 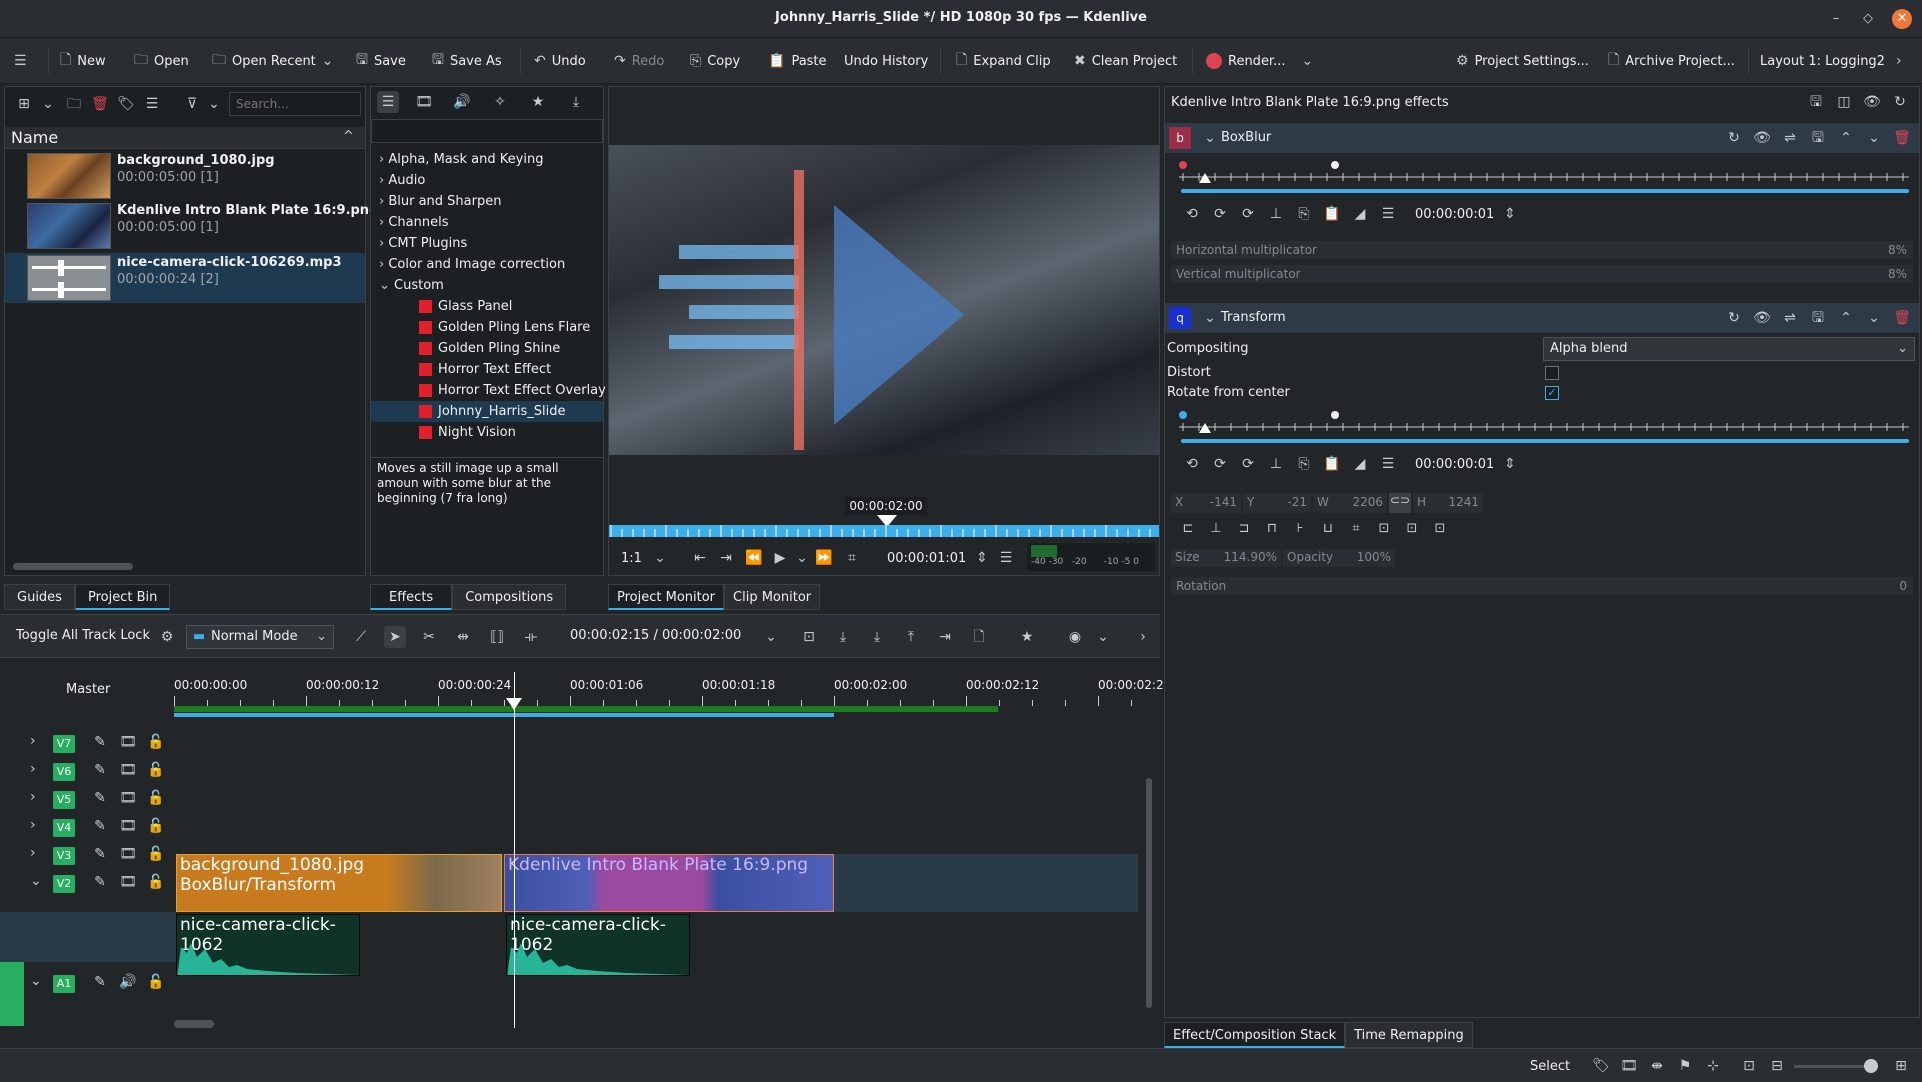 I want to click on boxblur-keyframe-ruler, so click(x=1544, y=172).